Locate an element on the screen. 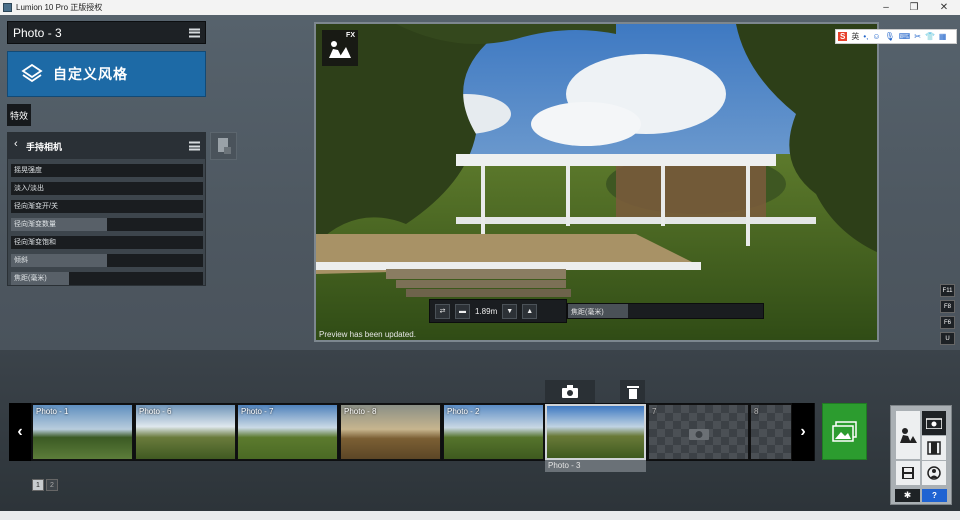 This screenshot has width=960, height=520. photo-slot-7-empty: 7 is located at coordinates (698, 432).